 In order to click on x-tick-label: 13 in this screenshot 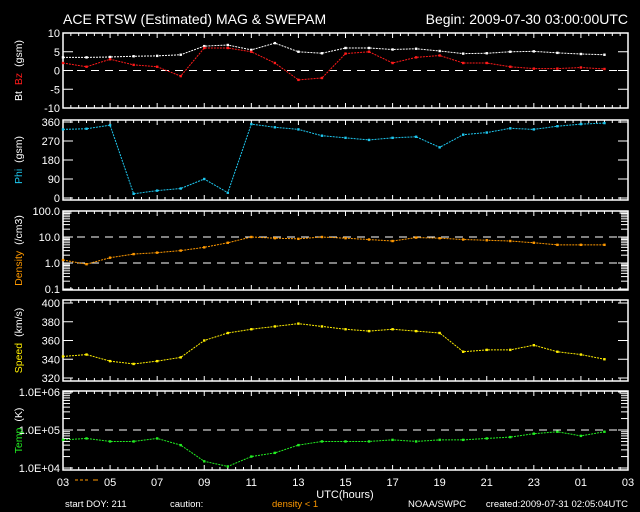, I will do `click(298, 483)`.